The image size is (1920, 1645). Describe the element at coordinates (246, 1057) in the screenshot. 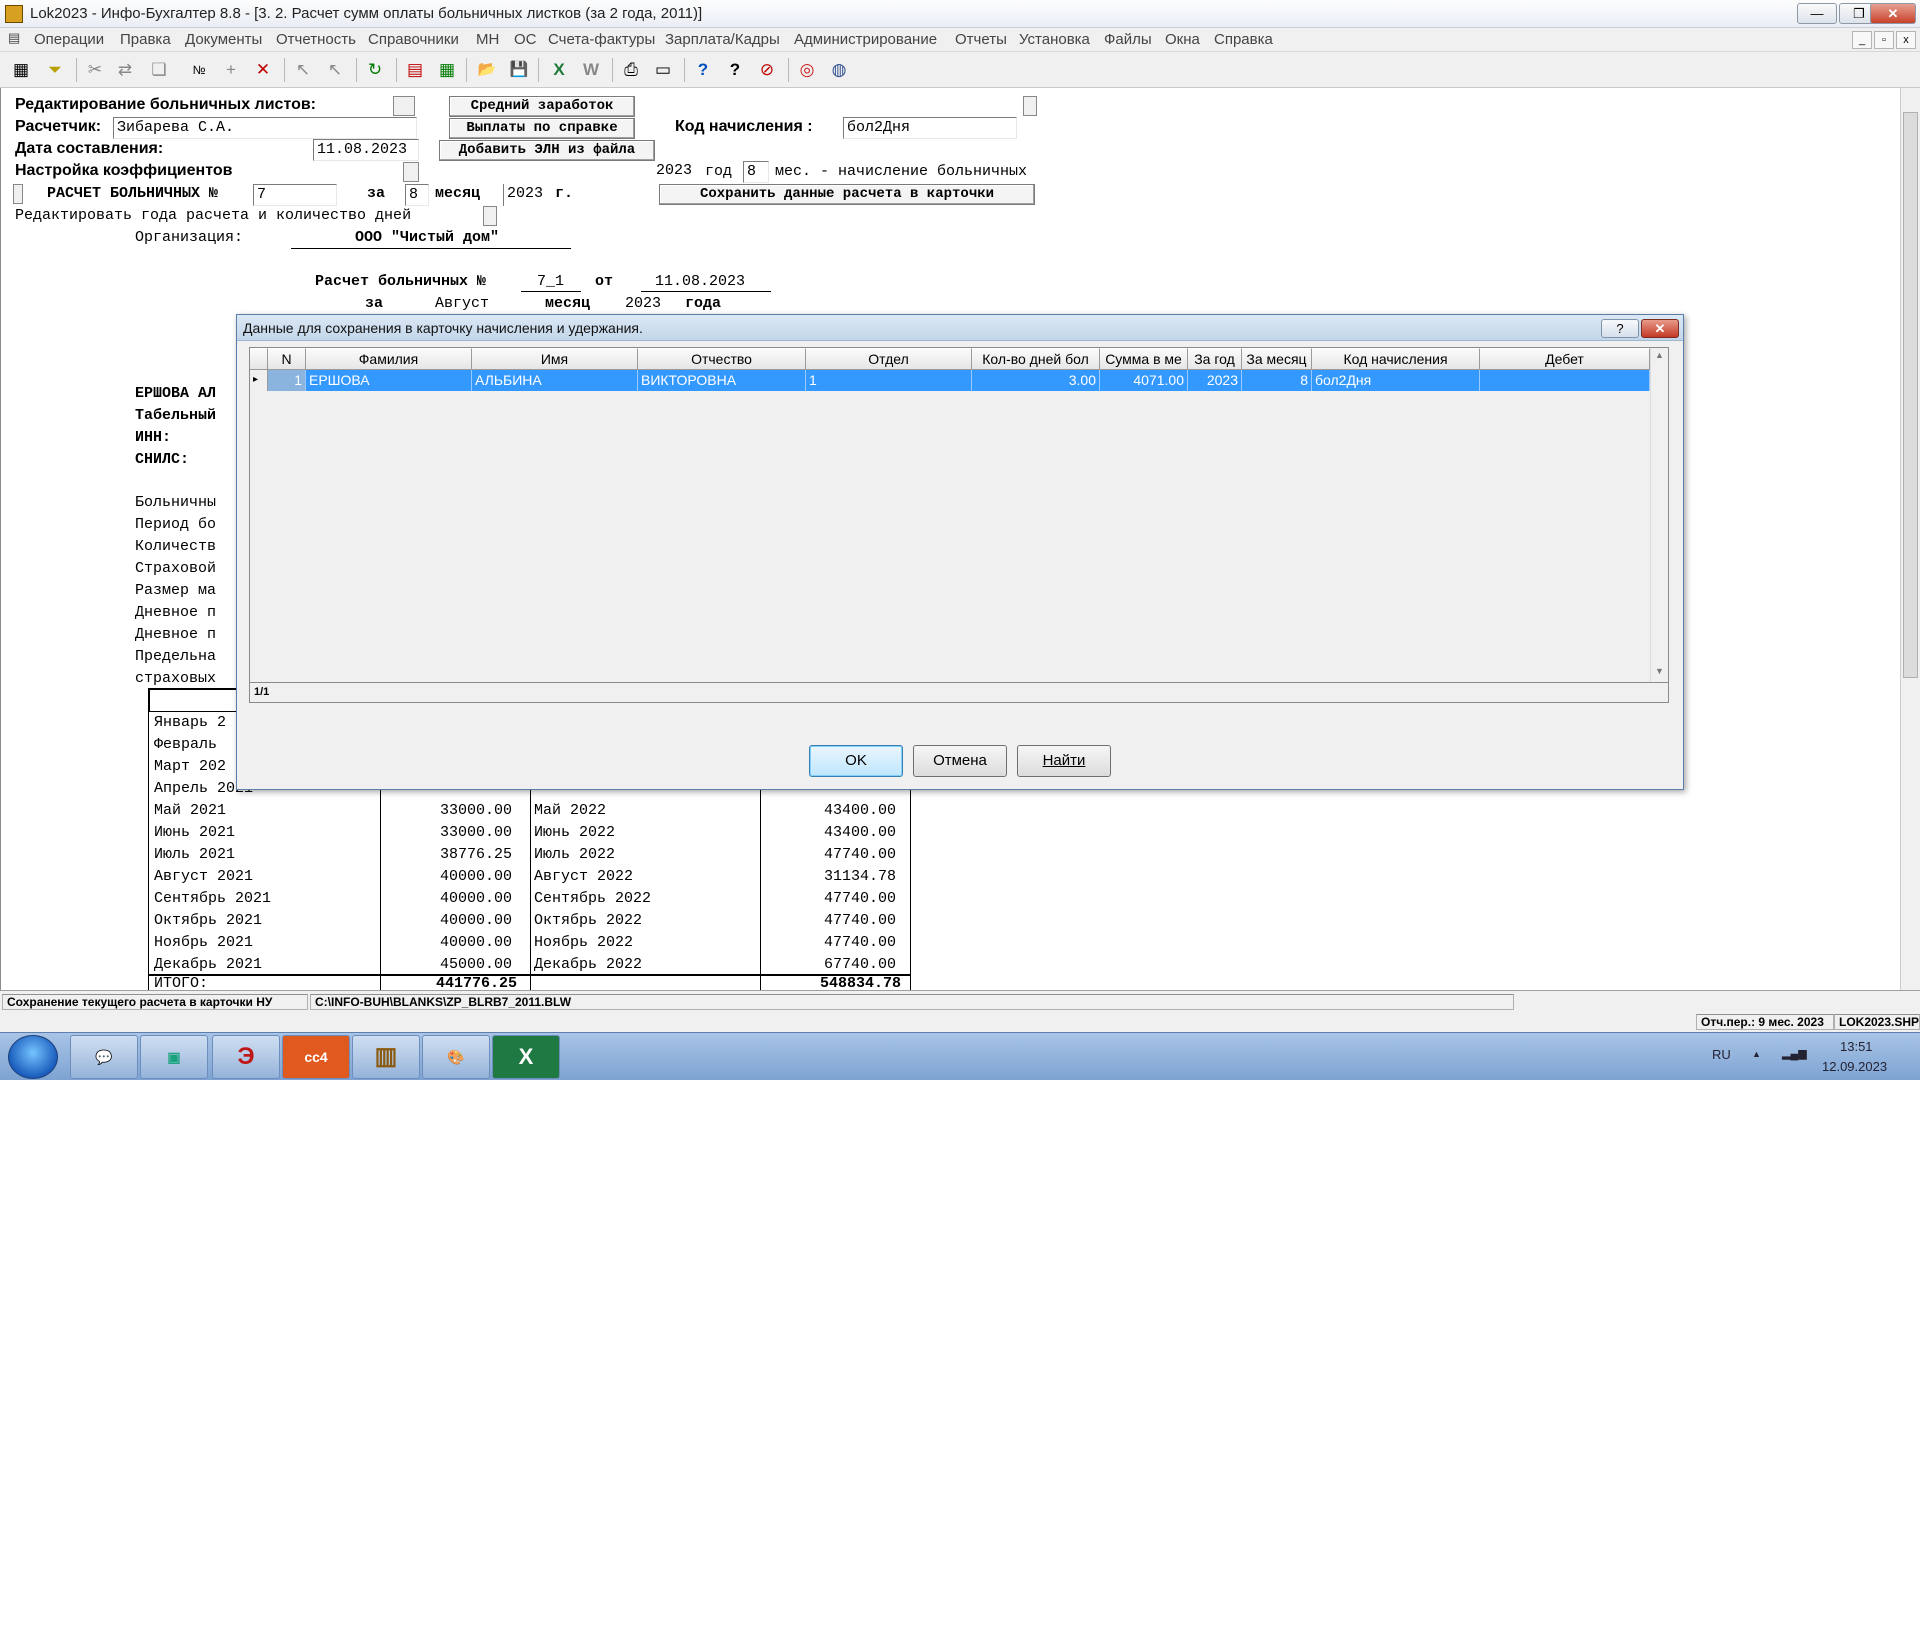

I see `e-app-icon: Э` at that location.